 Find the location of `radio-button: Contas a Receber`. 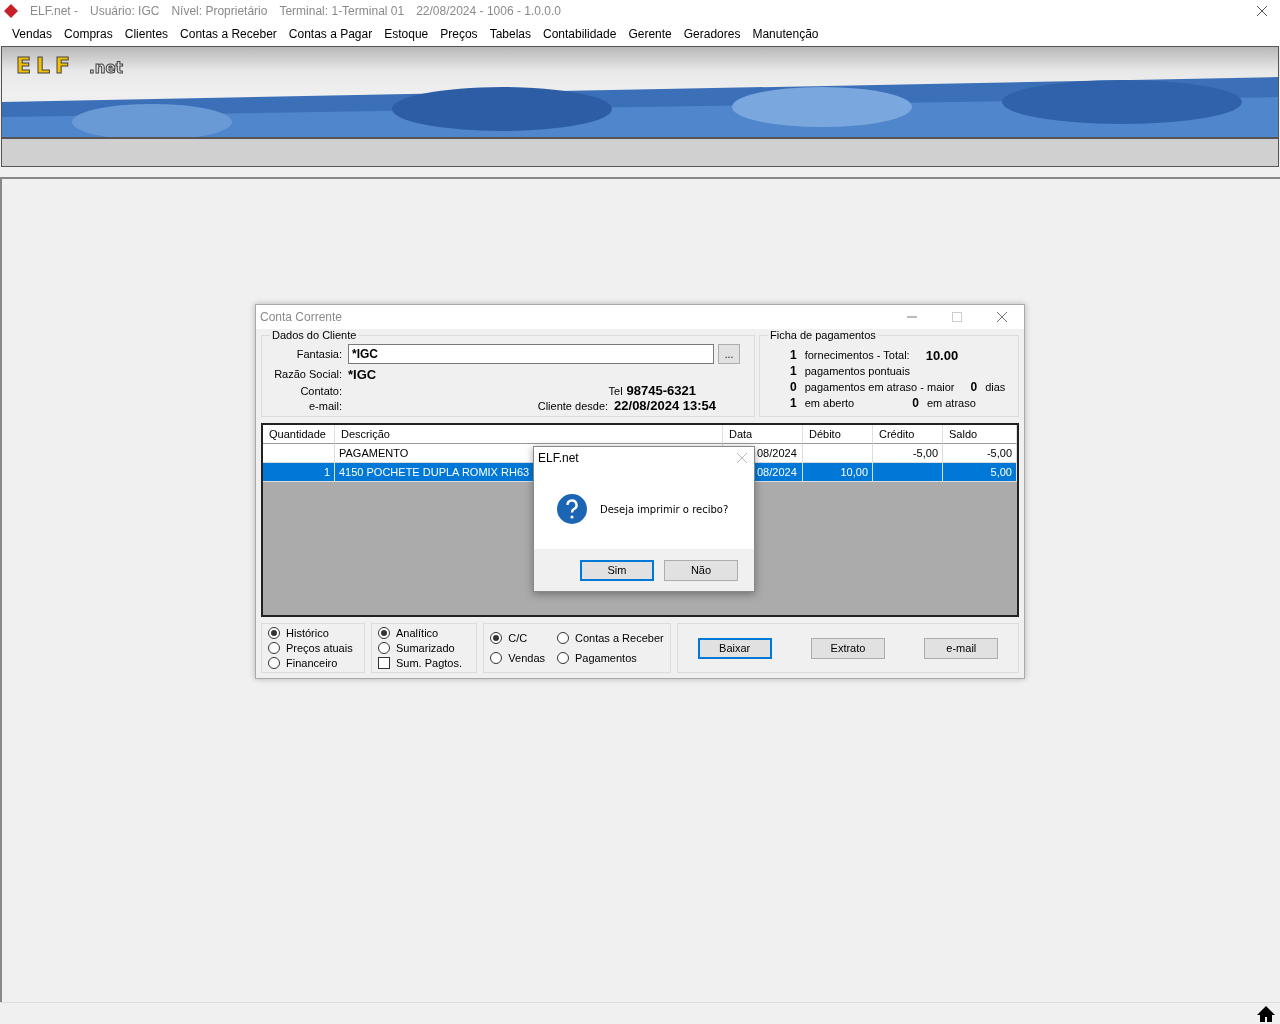

radio-button: Contas a Receber is located at coordinates (610, 638).